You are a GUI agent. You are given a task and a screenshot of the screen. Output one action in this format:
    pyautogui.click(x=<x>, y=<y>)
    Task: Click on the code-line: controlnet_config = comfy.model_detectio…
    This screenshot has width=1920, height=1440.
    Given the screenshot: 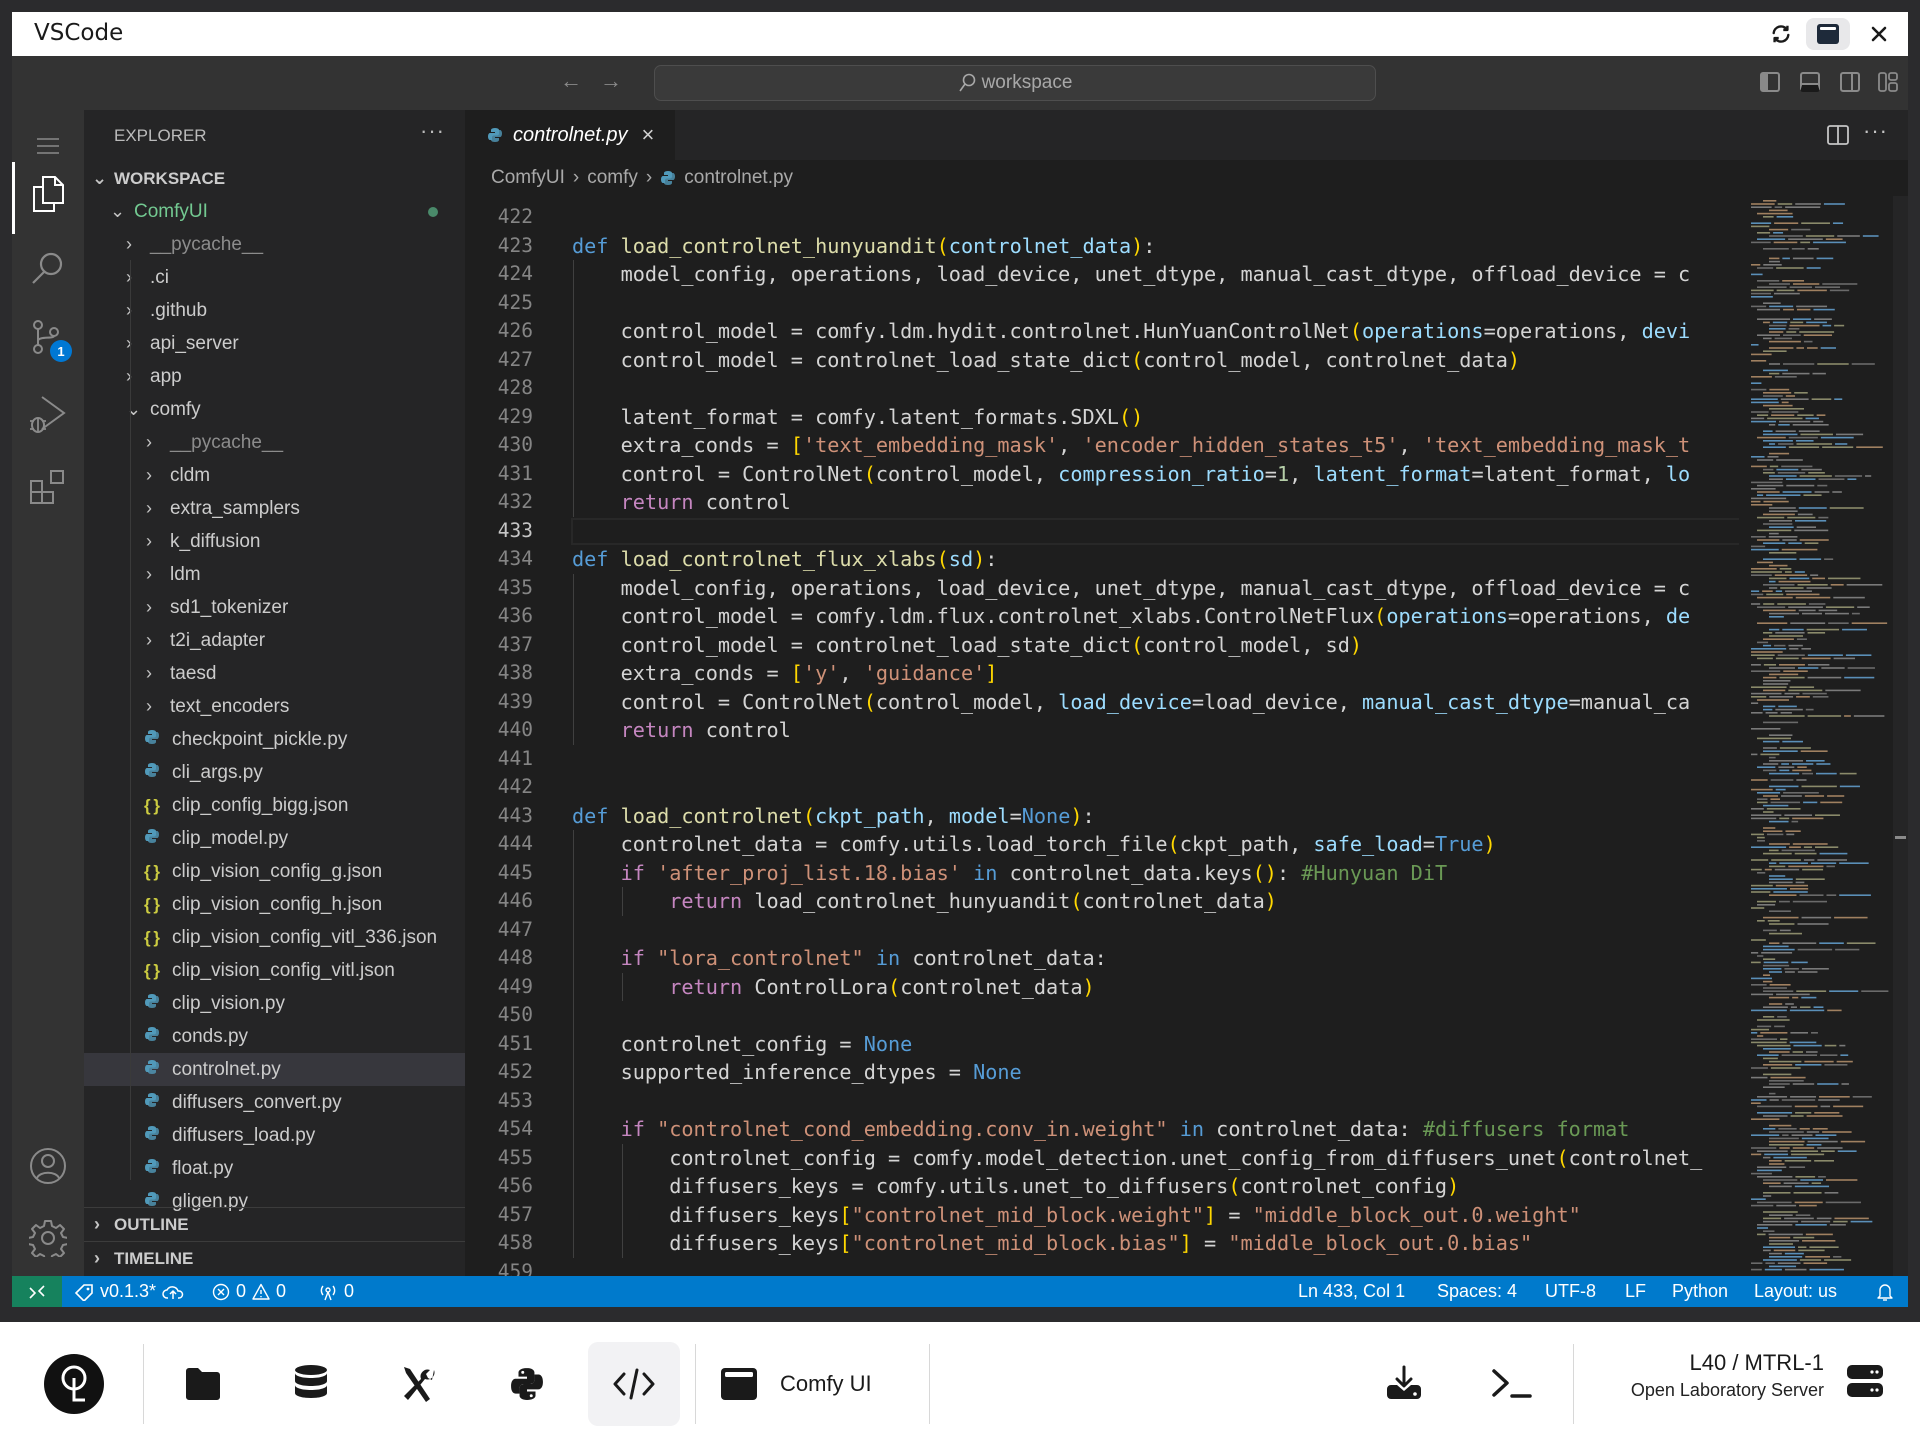 What is the action you would take?
    pyautogui.click(x=1137, y=1158)
    